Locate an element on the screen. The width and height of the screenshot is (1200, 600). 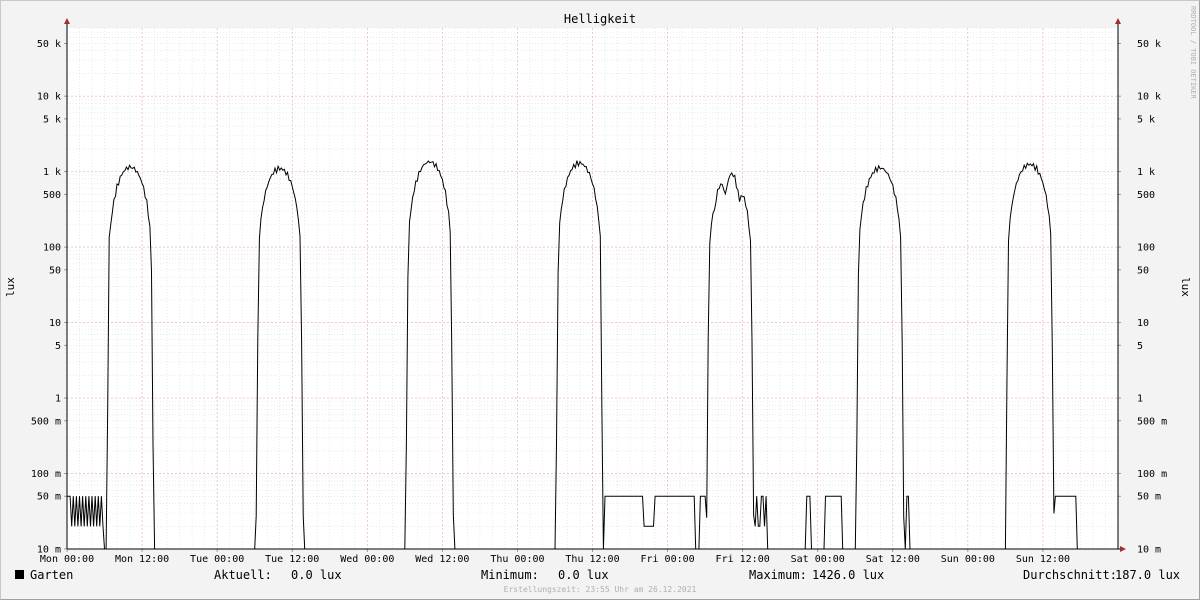
x-tick-label: Thu 00:00 is located at coordinates (517, 559).